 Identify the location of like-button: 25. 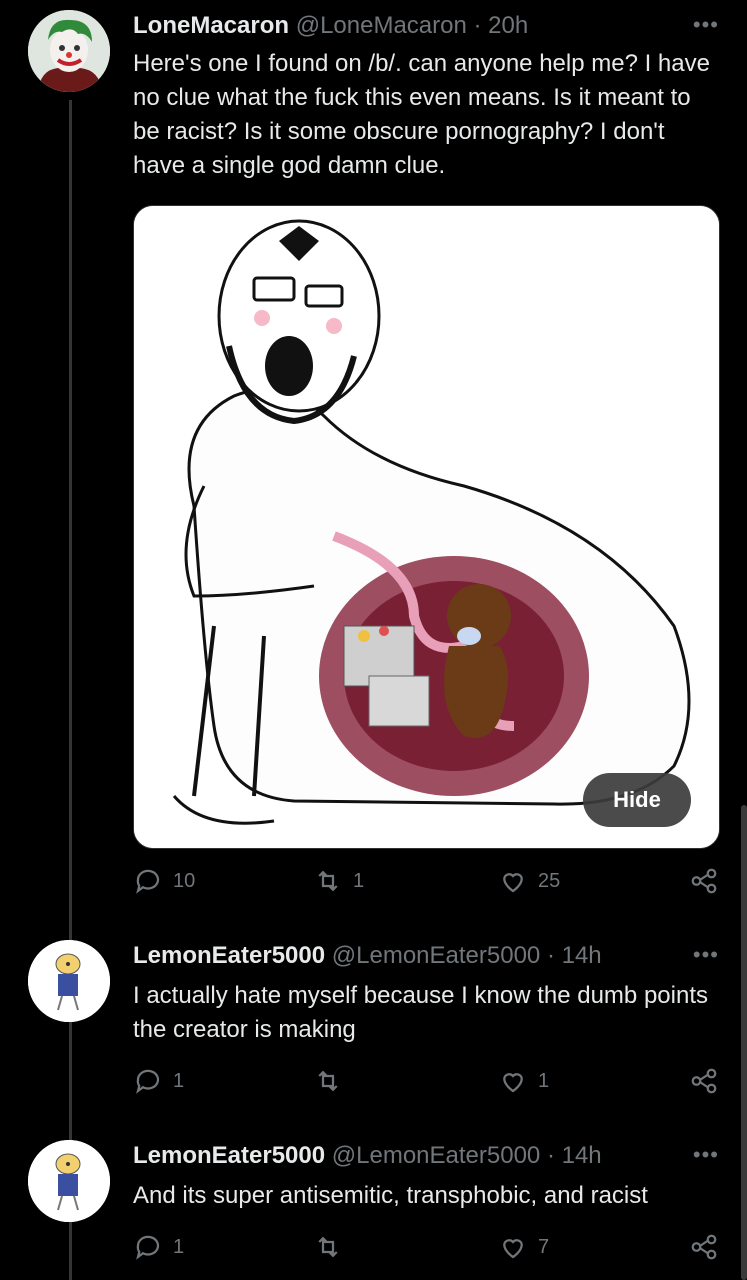
(529, 881).